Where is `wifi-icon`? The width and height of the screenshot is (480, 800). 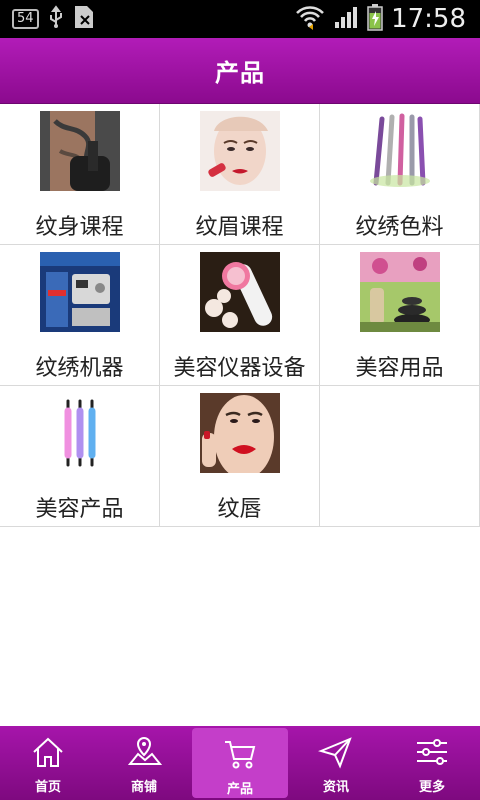
wifi-icon is located at coordinates (310, 19).